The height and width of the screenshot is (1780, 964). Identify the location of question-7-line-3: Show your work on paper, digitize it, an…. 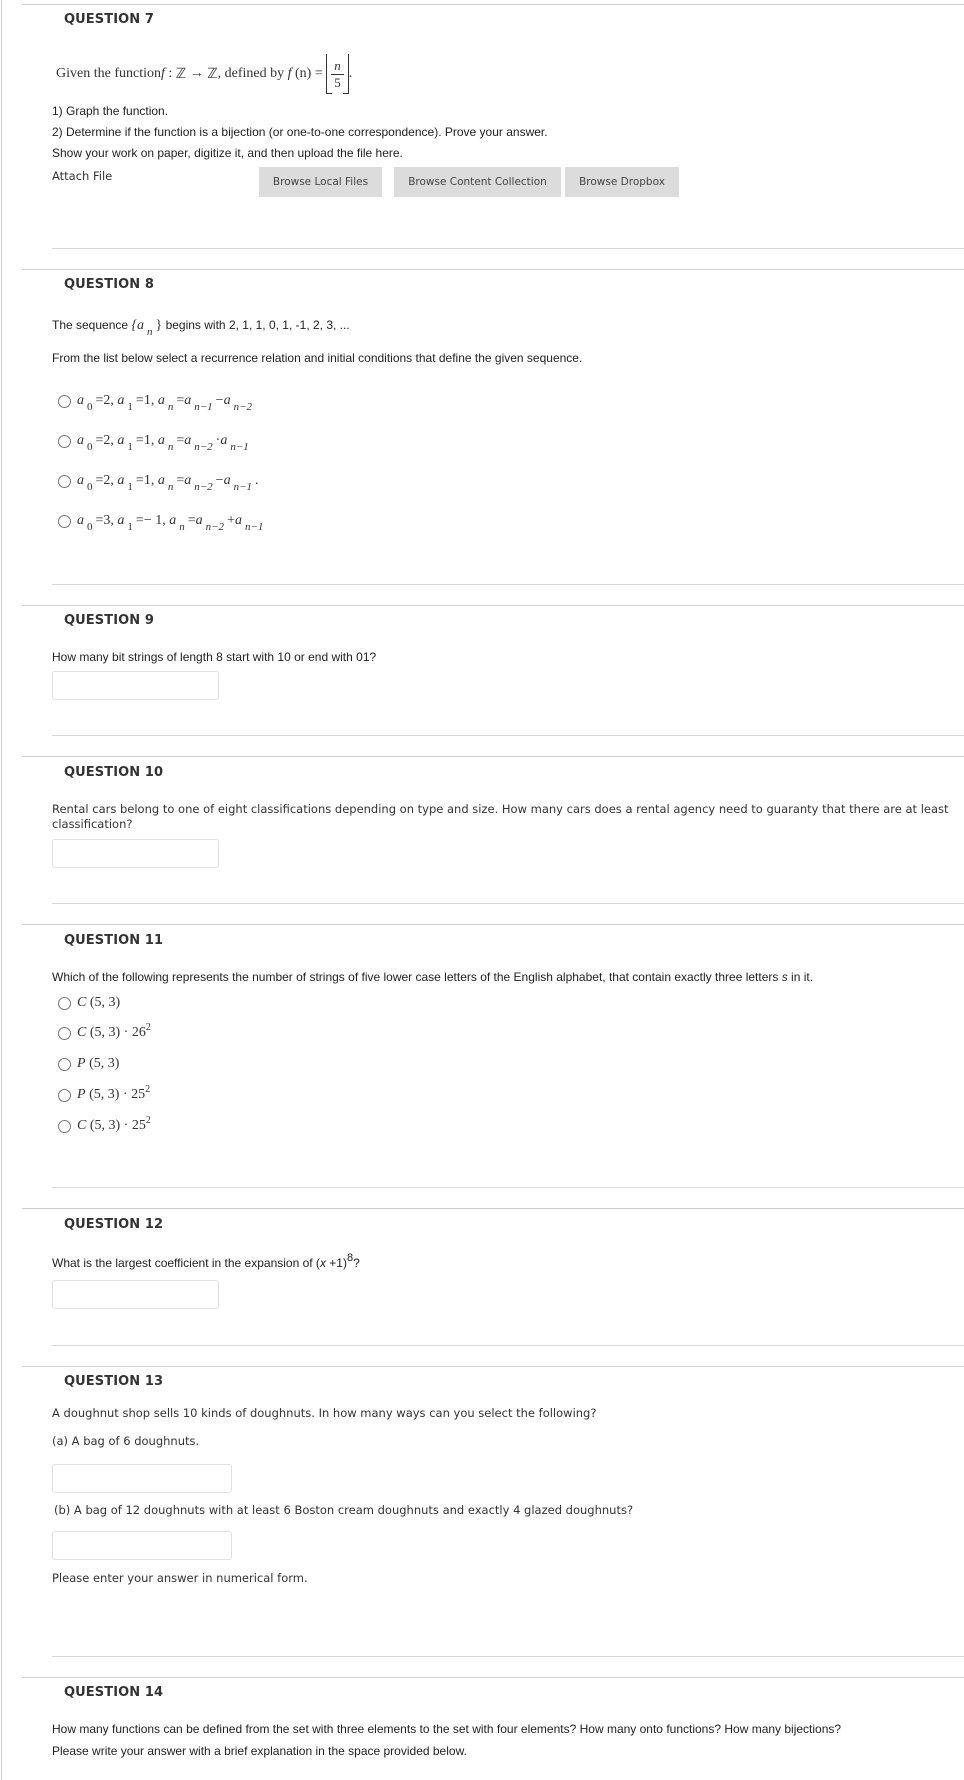
(227, 153).